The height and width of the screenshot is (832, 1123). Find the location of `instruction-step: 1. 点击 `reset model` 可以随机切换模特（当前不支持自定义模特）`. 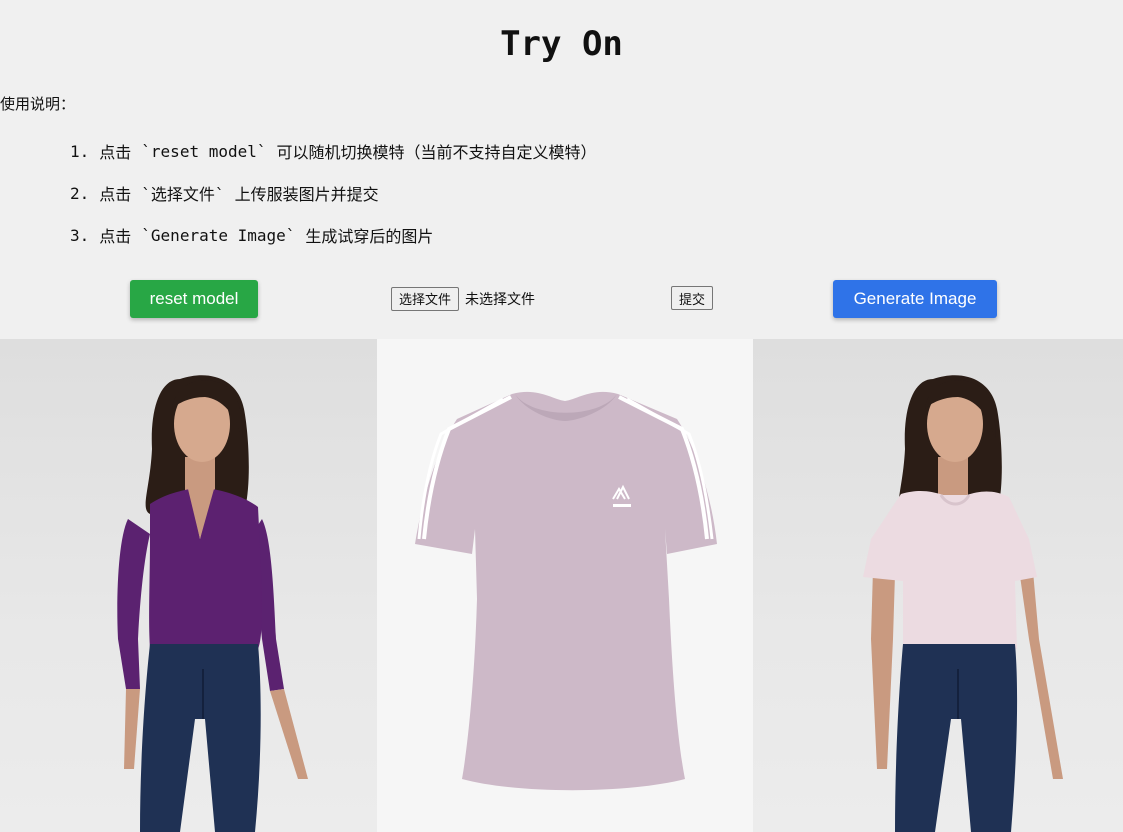

instruction-step: 1. 点击 `reset model` 可以随机切换模特（当前不支持自定义模特） is located at coordinates (333, 151).